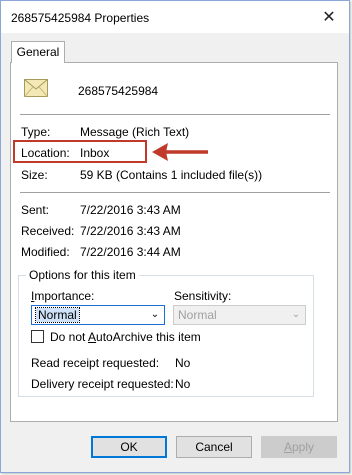  What do you see at coordinates (329, 17) in the screenshot?
I see `close-icon: ✕` at bounding box center [329, 17].